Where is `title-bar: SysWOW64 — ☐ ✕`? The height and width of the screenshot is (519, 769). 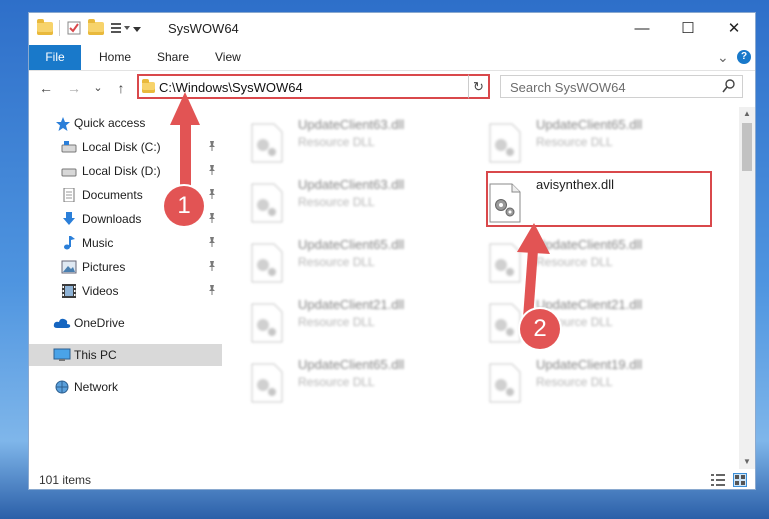
title-bar: SysWOW64 — ☐ ✕ is located at coordinates (392, 29).